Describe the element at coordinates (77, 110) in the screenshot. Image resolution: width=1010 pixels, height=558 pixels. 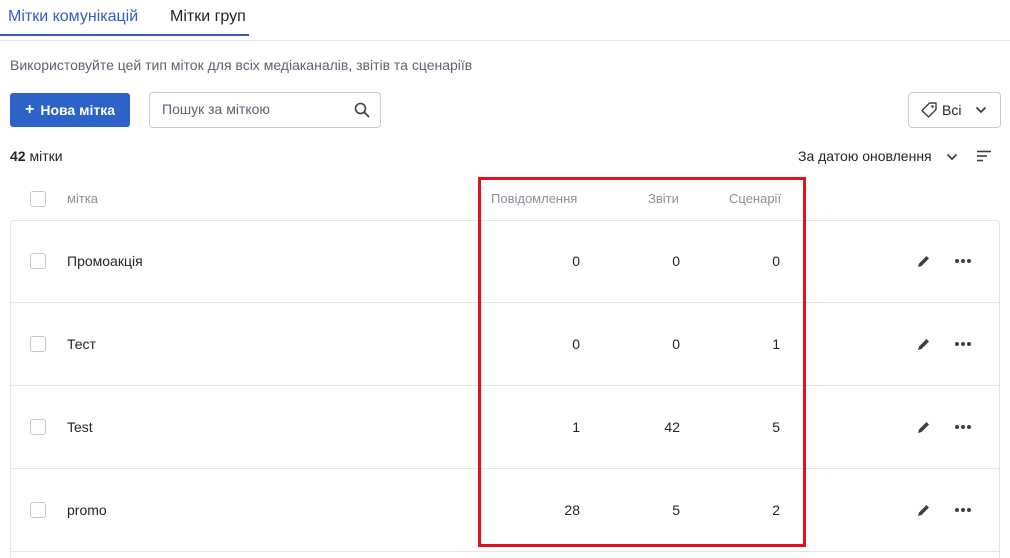
I see `new-label-button-text: Нова мітка` at that location.